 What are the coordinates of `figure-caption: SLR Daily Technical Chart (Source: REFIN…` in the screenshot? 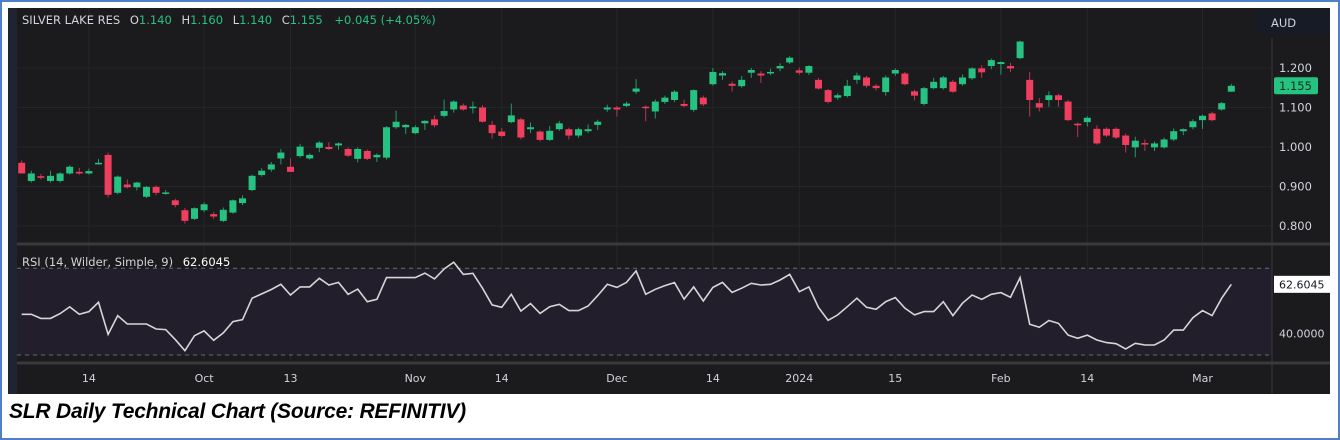 It's located at (237, 411).